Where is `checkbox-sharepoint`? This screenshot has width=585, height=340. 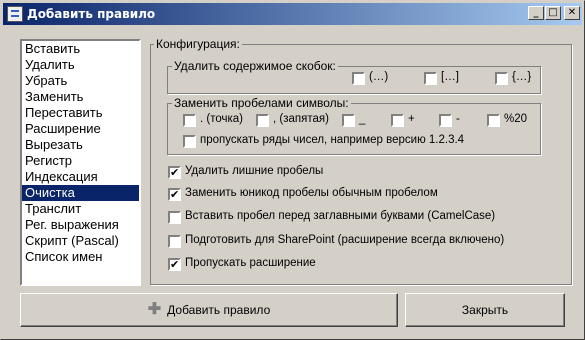 checkbox-sharepoint is located at coordinates (174, 241).